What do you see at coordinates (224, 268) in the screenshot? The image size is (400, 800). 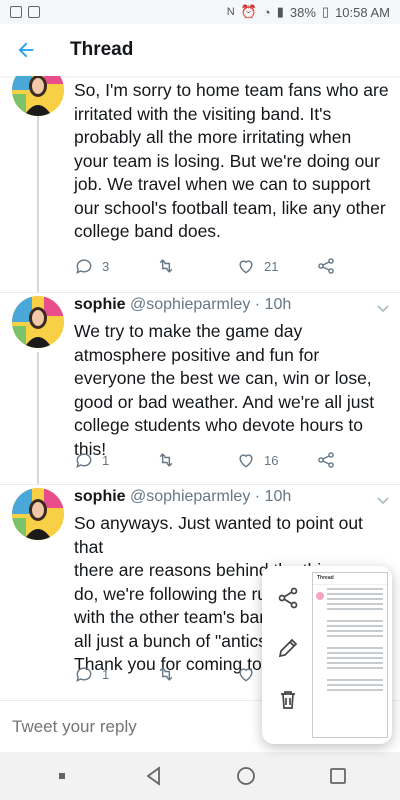 I see `tweet-actions: 3 21` at bounding box center [224, 268].